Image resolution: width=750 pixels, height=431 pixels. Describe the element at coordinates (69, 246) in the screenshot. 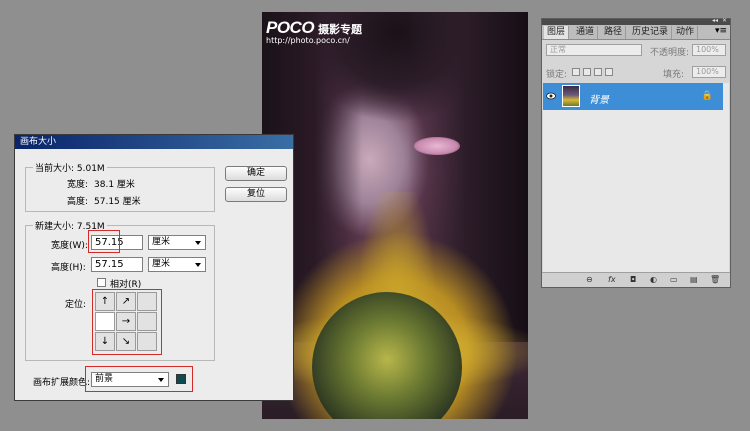

I see `width-label: 宽度(W):` at that location.